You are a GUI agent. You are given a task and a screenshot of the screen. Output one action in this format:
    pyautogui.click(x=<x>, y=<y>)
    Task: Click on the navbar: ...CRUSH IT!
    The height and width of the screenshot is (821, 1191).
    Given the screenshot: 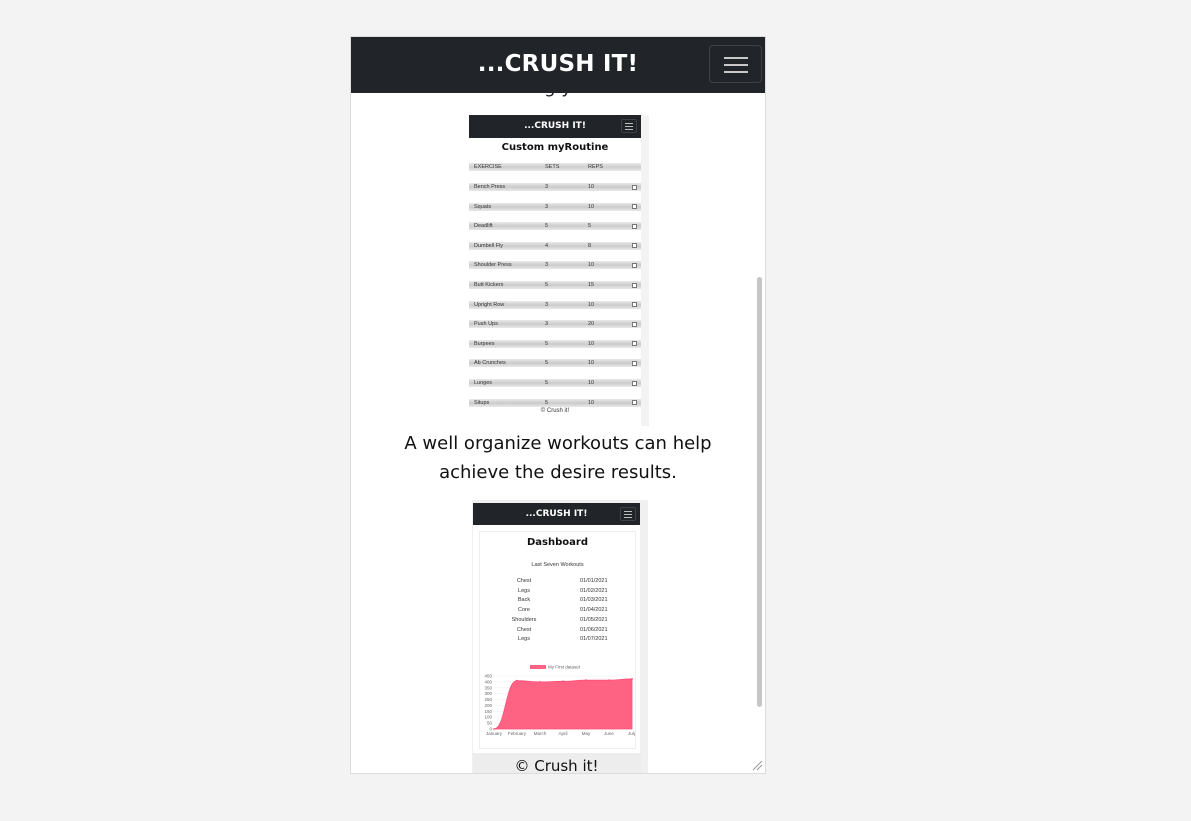 What is the action you would take?
    pyautogui.click(x=558, y=65)
    